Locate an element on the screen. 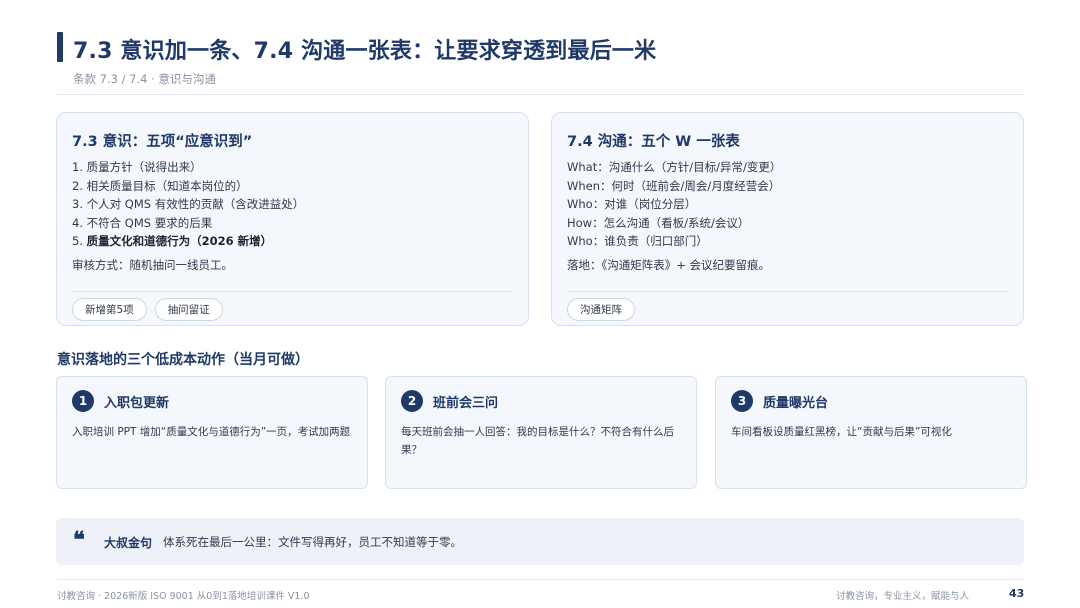 The image size is (1080, 608). page-title: 7.3 意识加一条、7.4 沟通一张表：让要求穿透到最后一米 is located at coordinates (365, 51).